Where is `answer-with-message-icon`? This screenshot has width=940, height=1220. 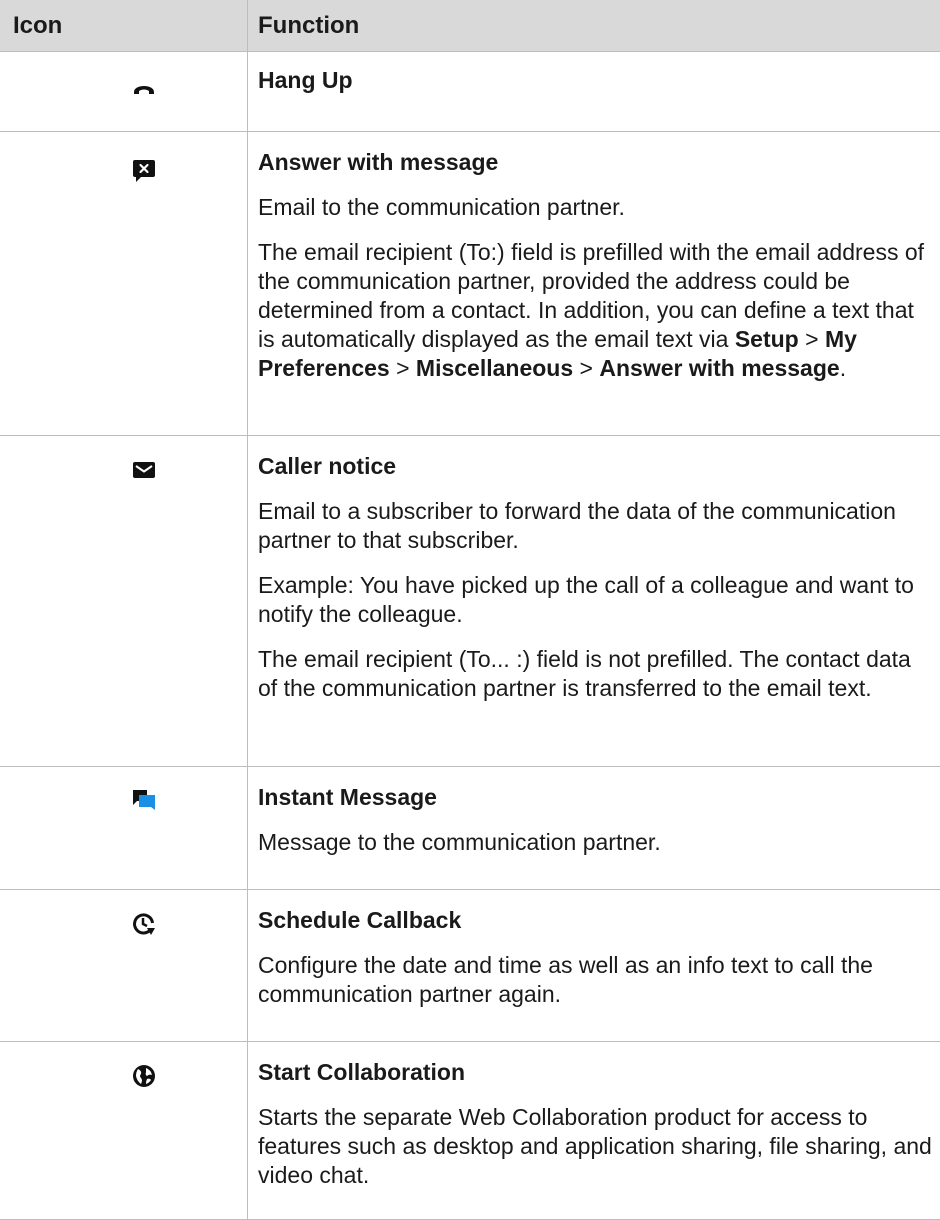
answer-with-message-icon is located at coordinates (144, 170).